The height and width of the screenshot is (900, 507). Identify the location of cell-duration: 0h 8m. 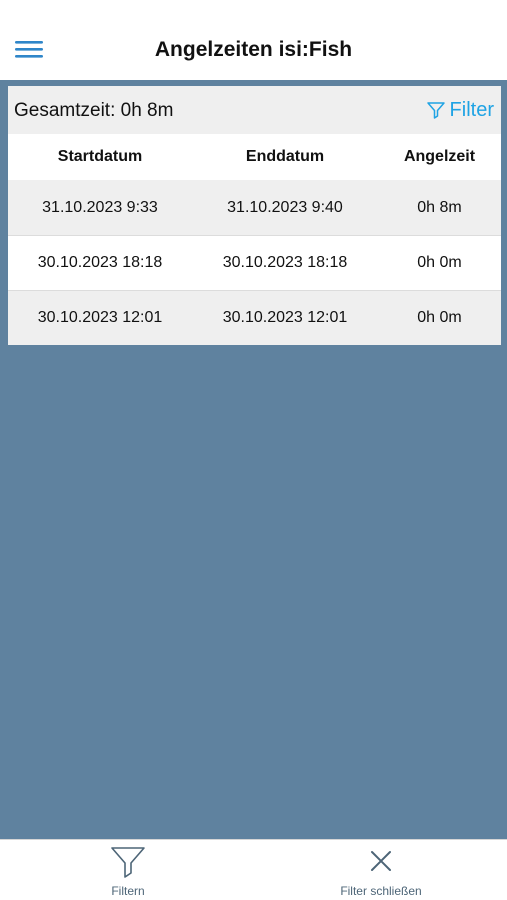
(439, 207).